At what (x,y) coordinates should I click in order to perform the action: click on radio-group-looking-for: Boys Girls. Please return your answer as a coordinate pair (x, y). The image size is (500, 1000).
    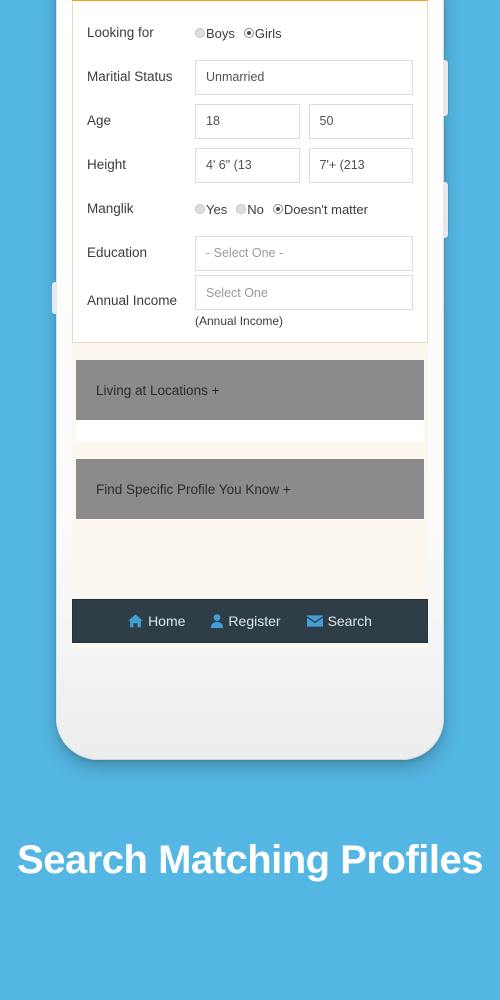
    Looking at the image, I should click on (243, 33).